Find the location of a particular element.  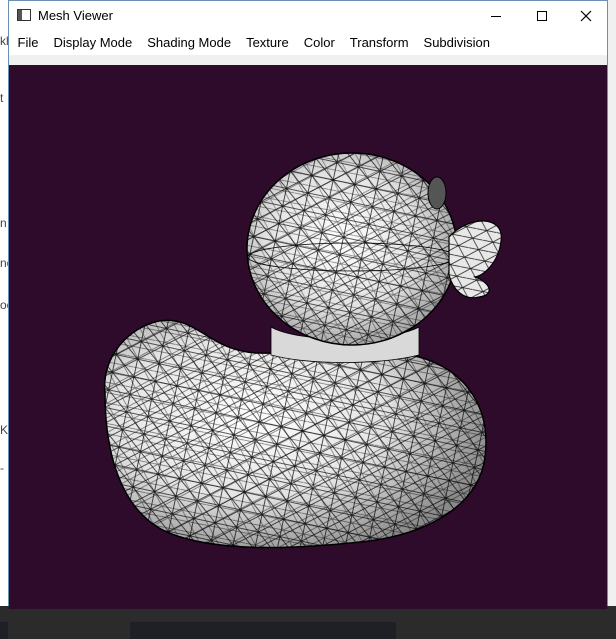

background-text: n is located at coordinates (3, 223).